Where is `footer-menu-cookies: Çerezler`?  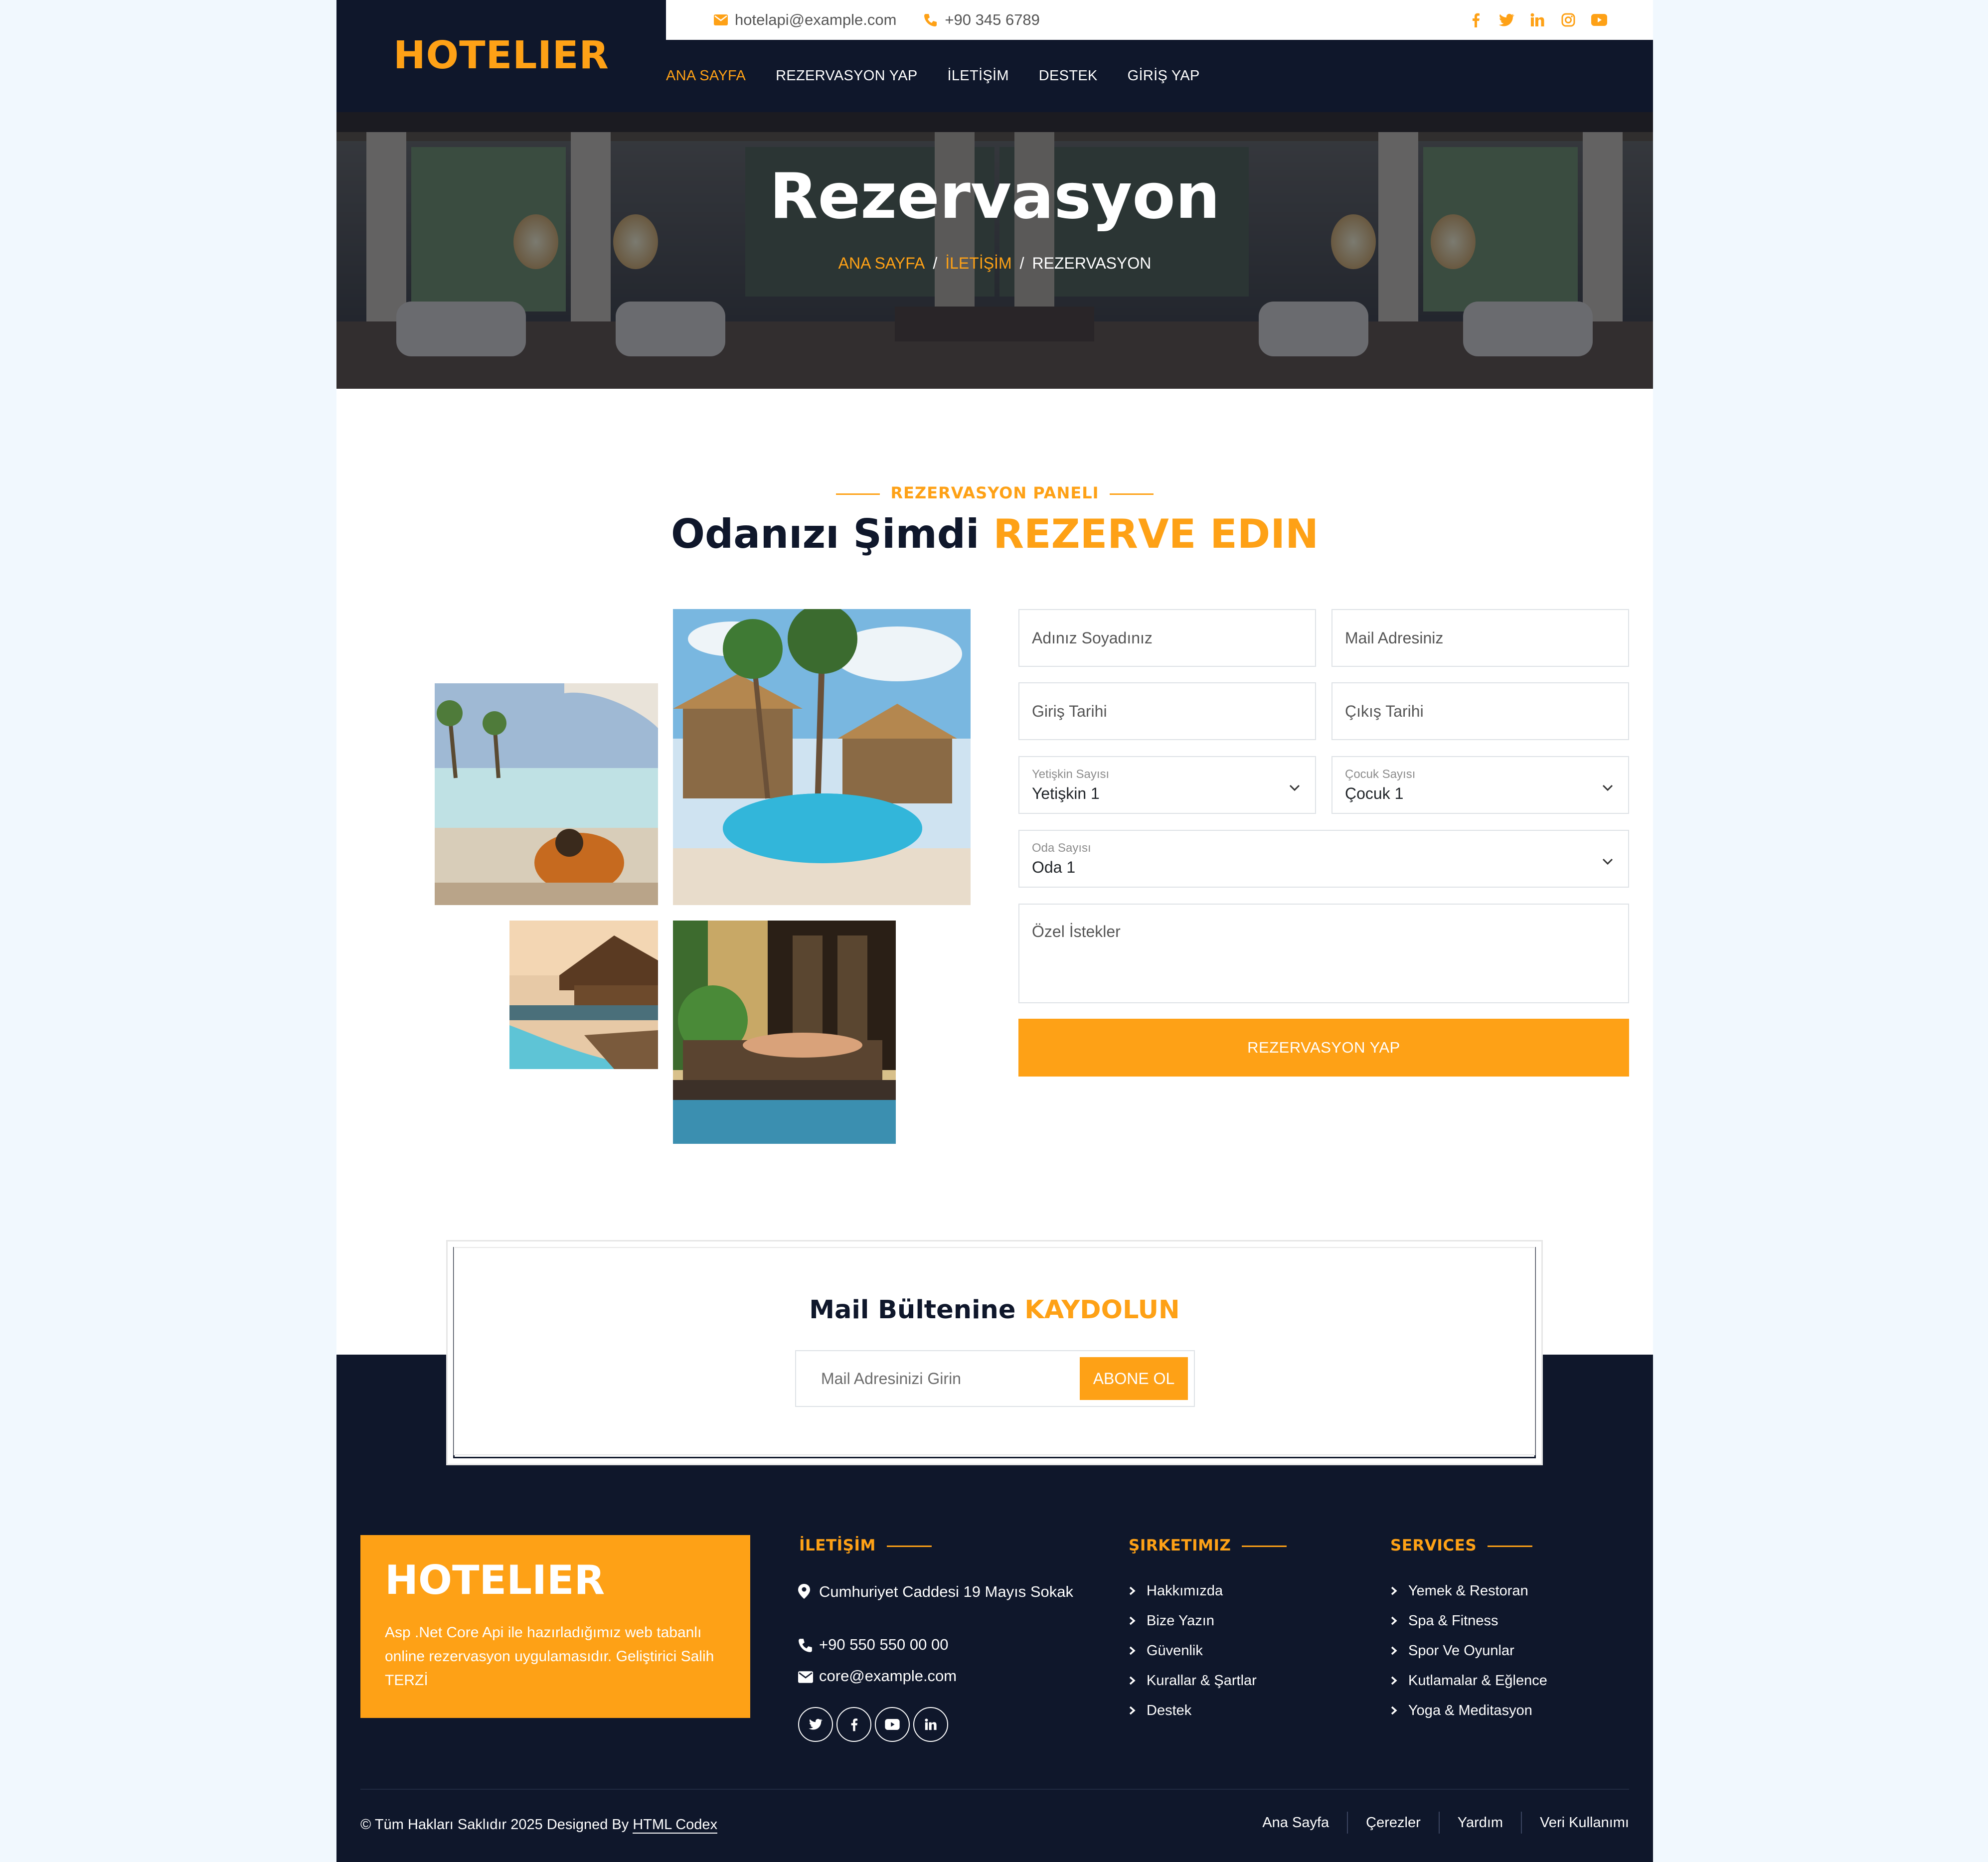 footer-menu-cookies: Çerezler is located at coordinates (1393, 1823).